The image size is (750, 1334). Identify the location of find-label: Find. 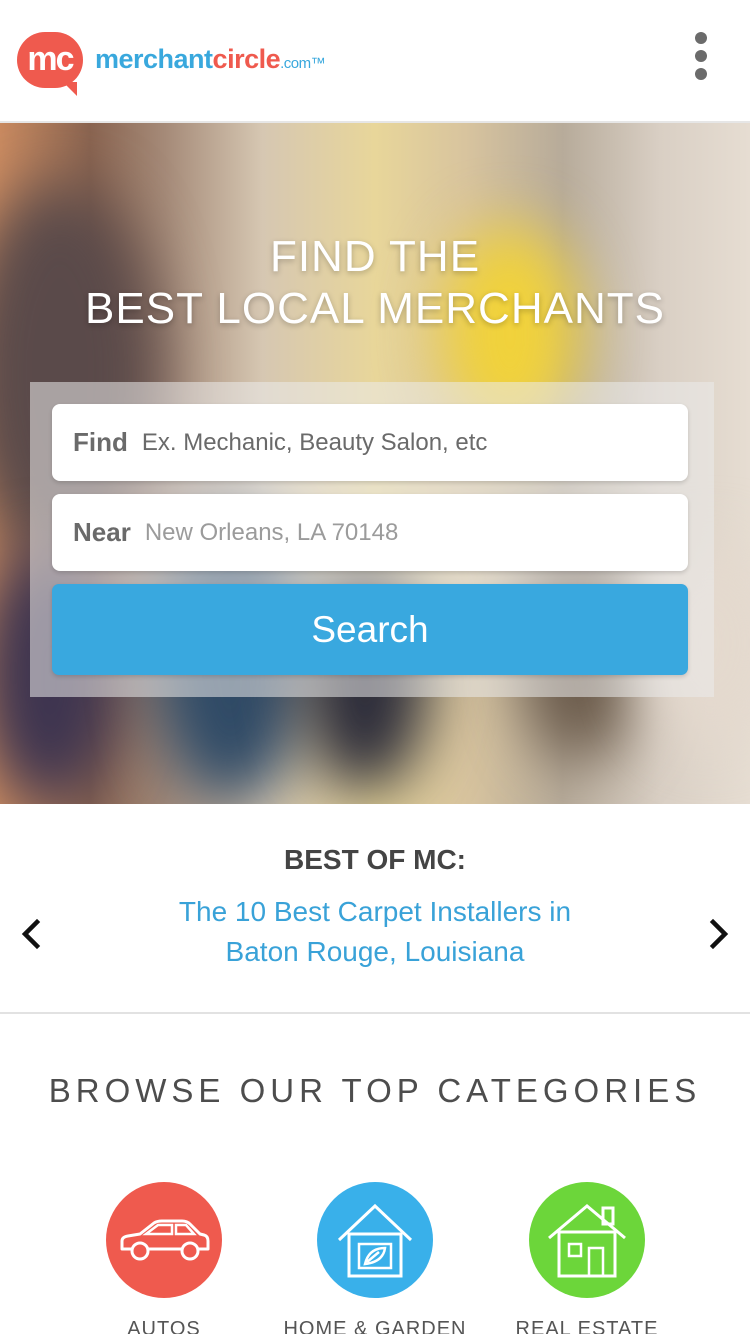
(100, 442).